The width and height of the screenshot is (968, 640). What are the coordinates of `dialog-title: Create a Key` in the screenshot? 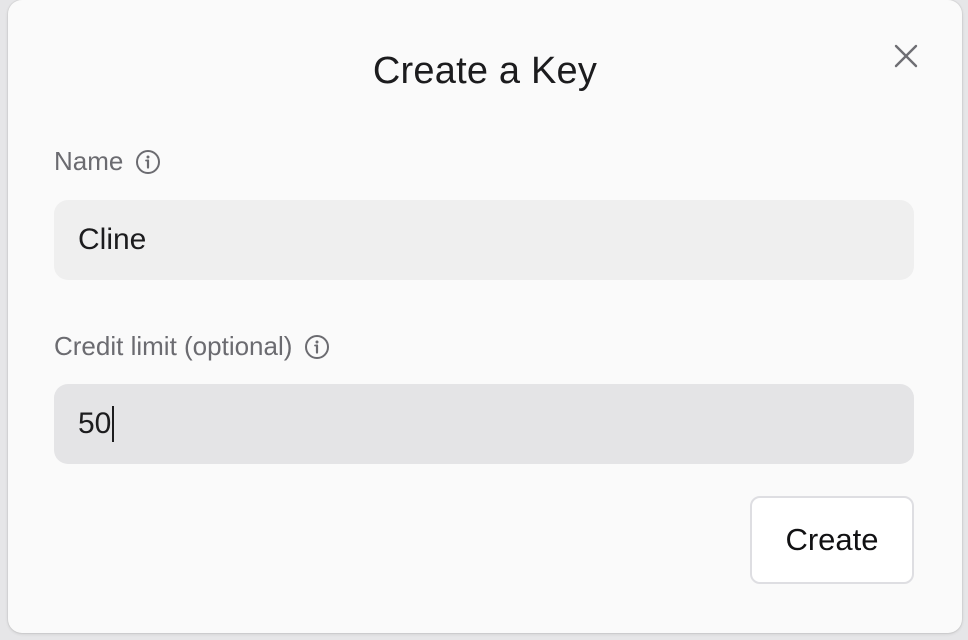 It's located at (485, 71).